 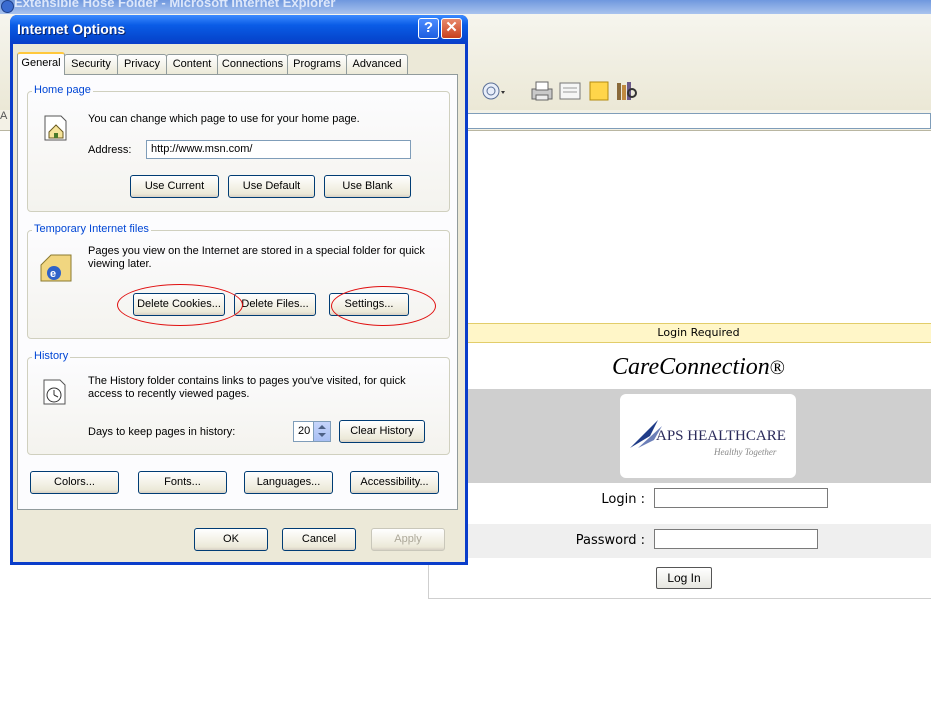 I want to click on tab-connections: Connections, so click(x=252, y=64).